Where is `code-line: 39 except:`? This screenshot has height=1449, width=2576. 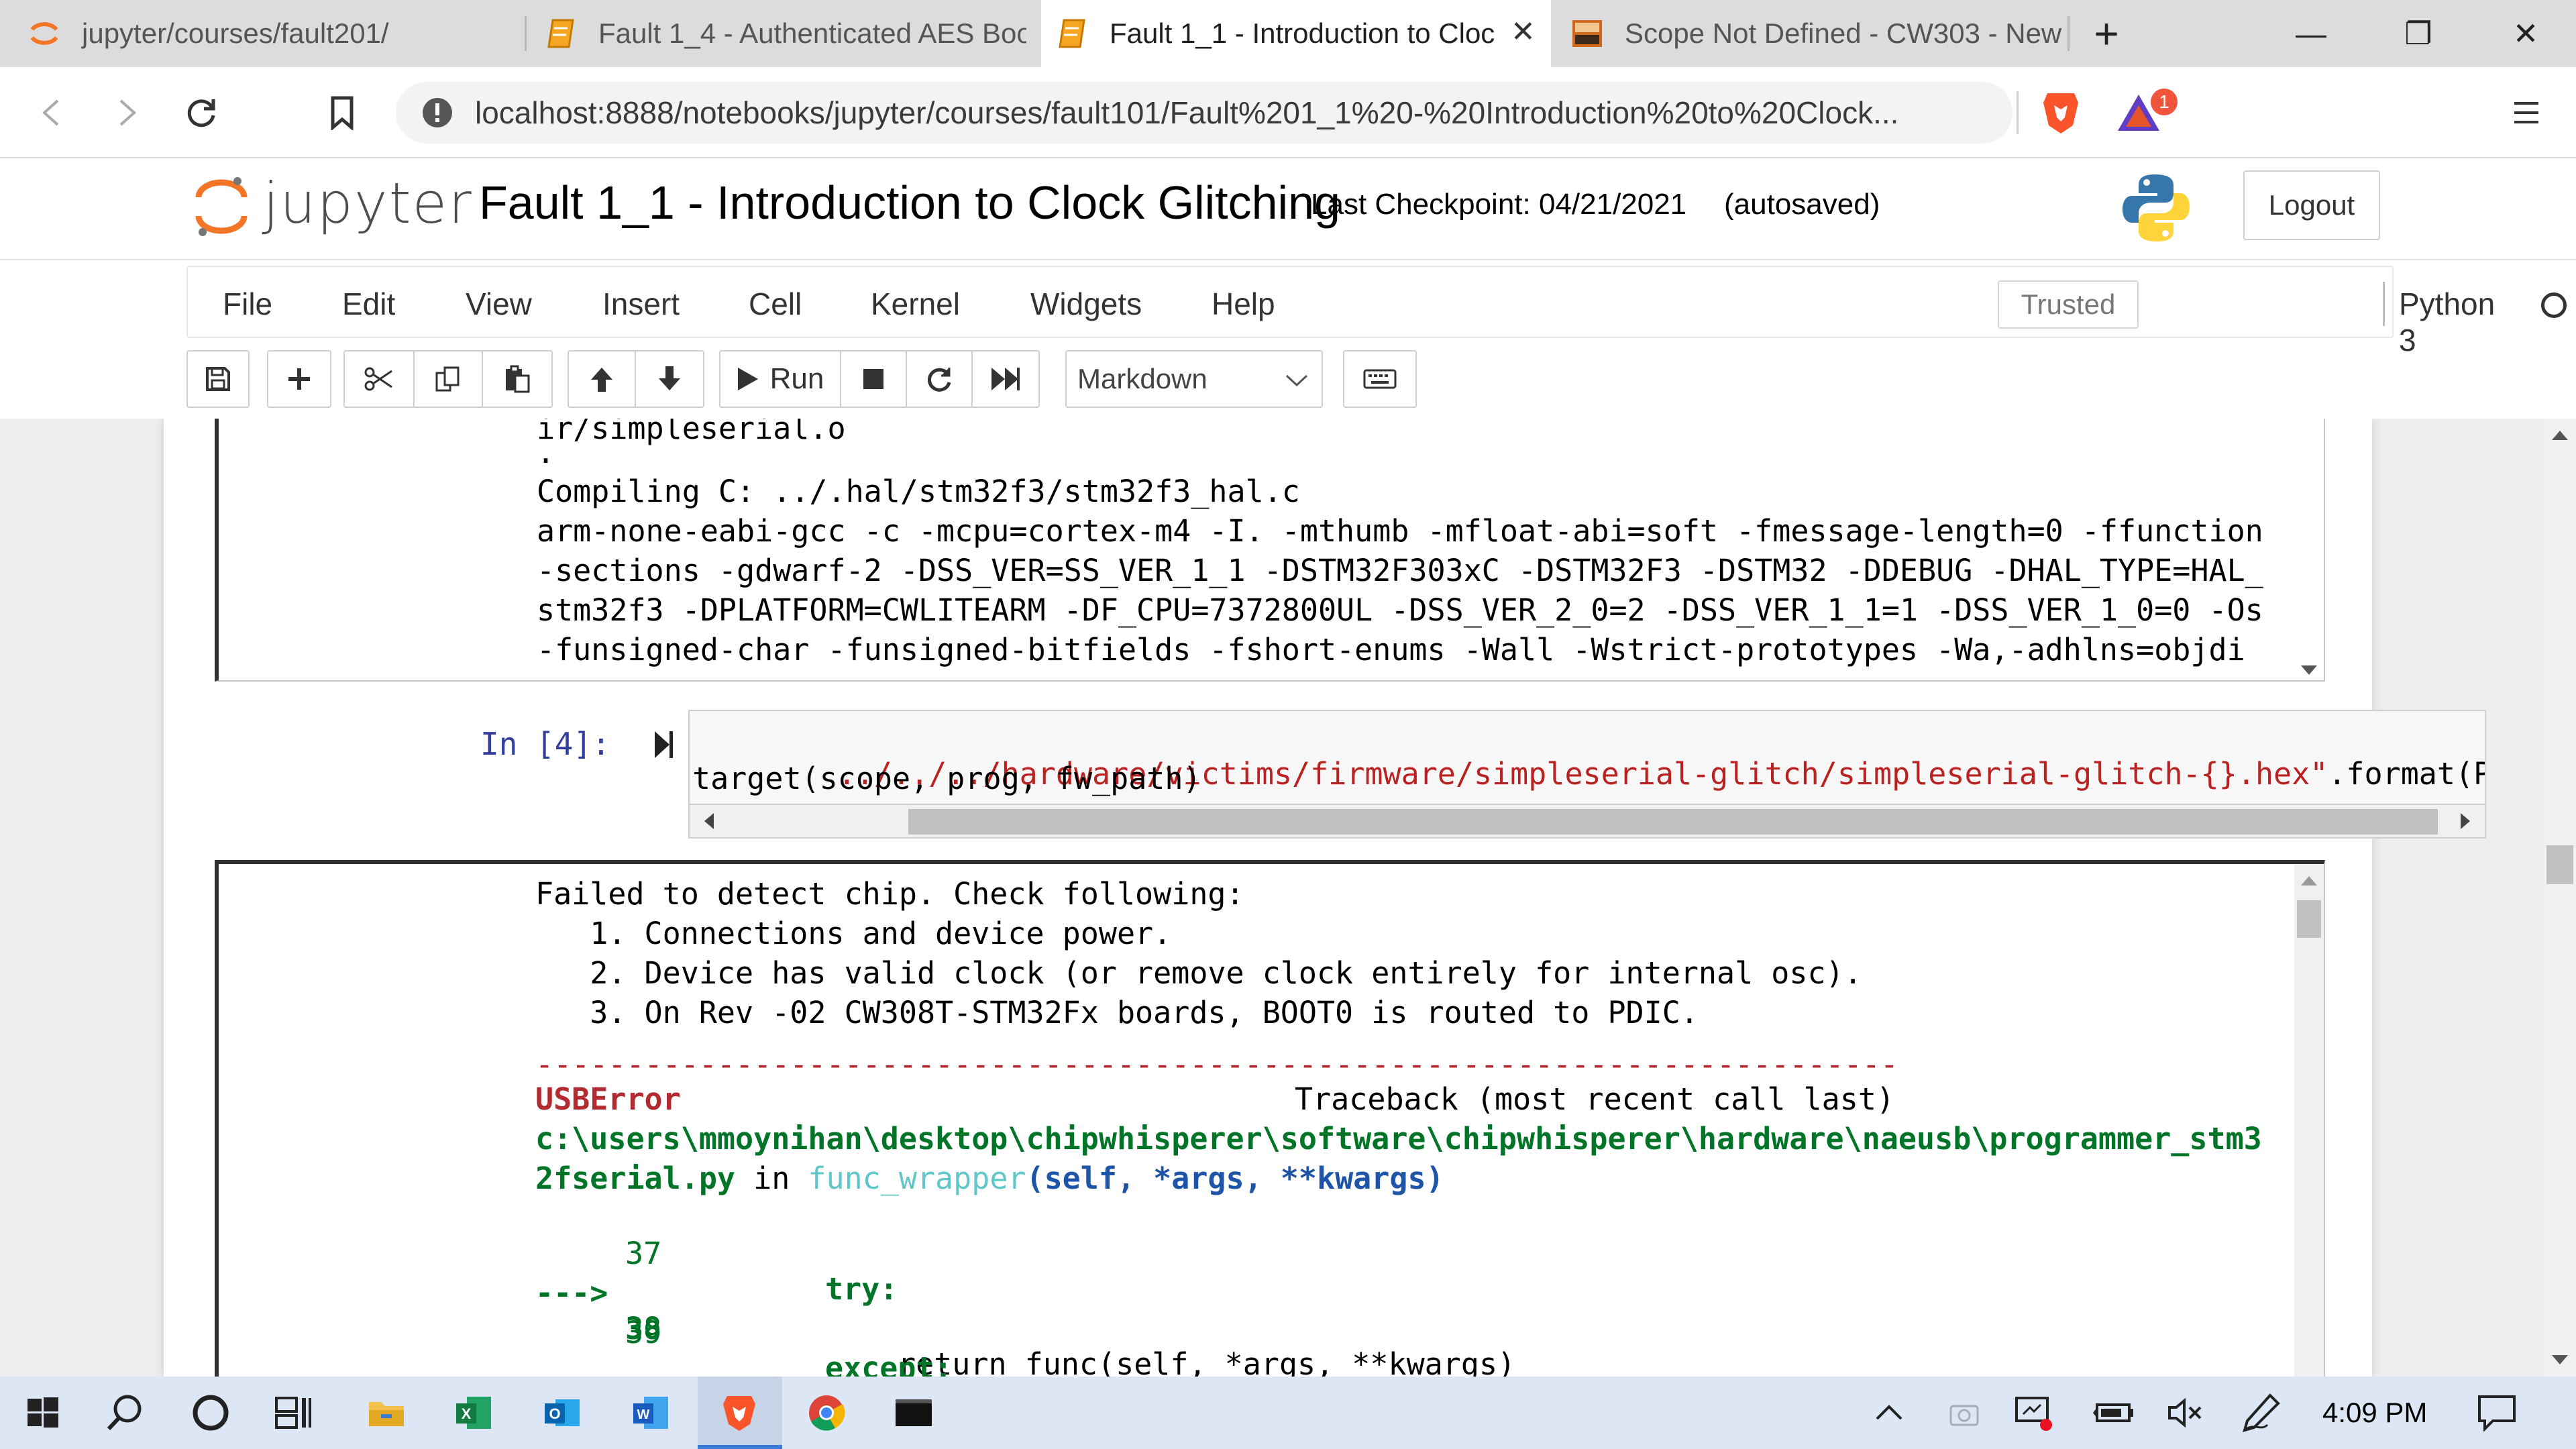
code-line: 39 except: is located at coordinates (744, 1328).